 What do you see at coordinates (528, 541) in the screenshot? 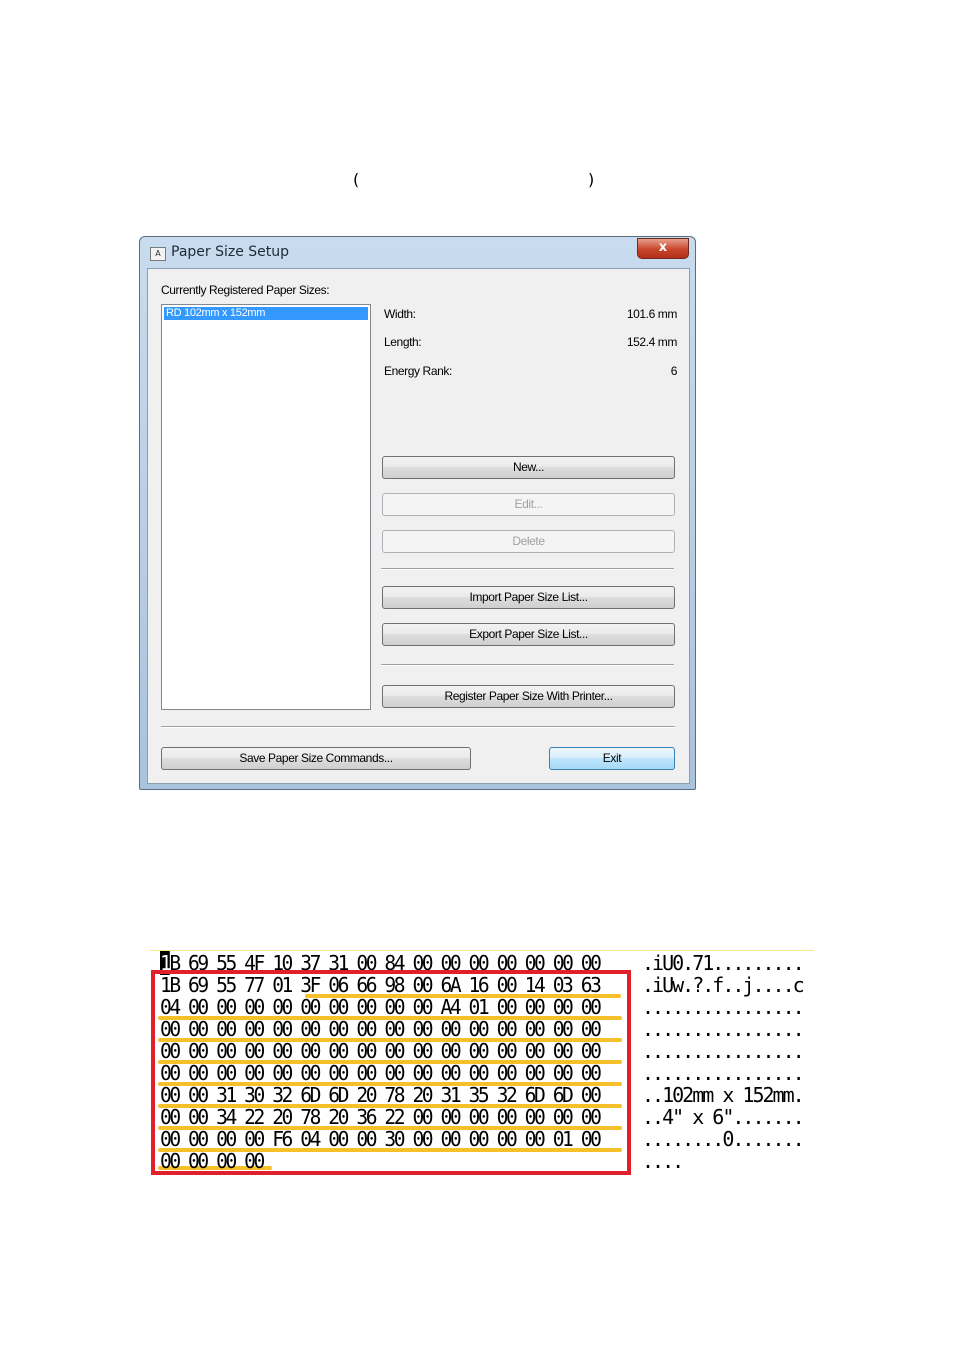
I see `delete-button: Delete` at bounding box center [528, 541].